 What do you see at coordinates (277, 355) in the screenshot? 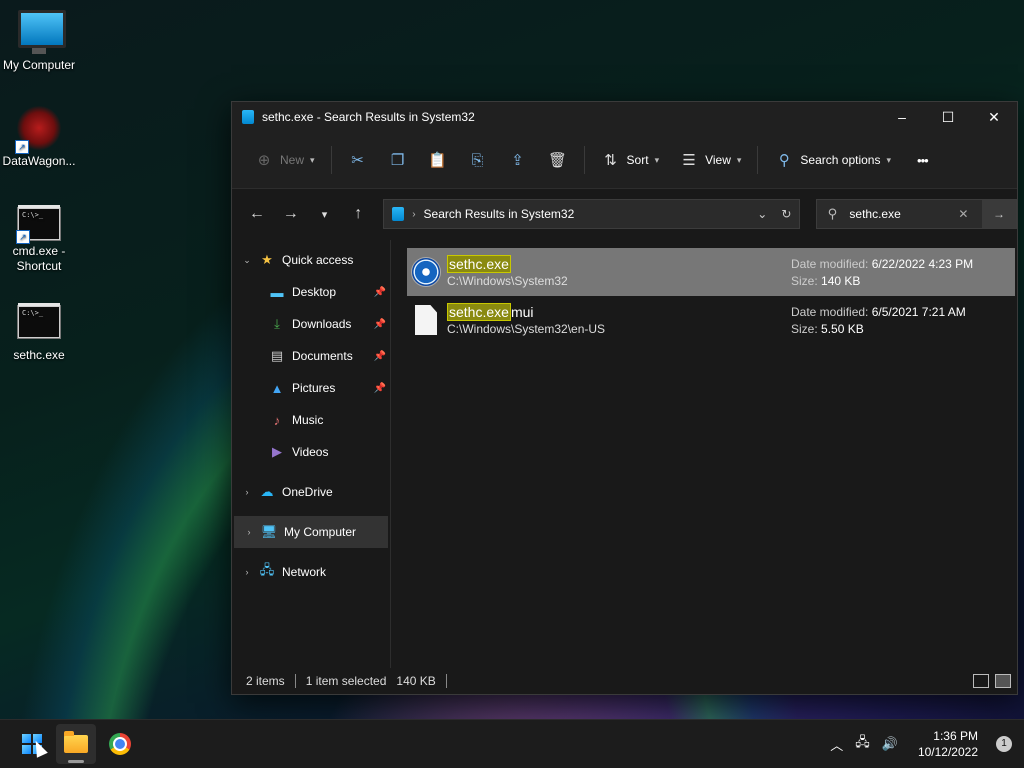
I see `document-icon: ▤` at bounding box center [277, 355].